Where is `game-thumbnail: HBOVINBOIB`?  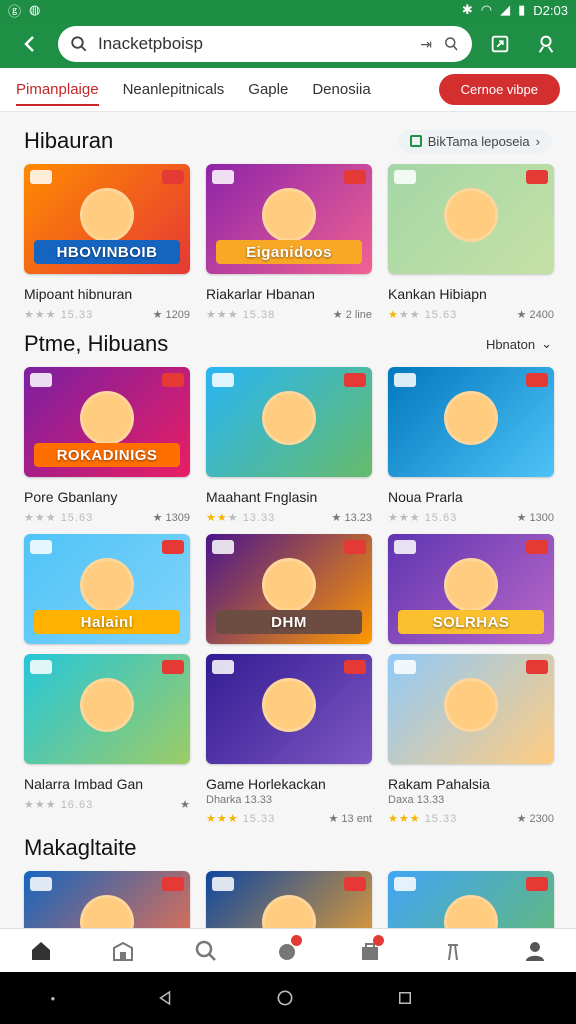 game-thumbnail: HBOVINBOIB is located at coordinates (107, 219).